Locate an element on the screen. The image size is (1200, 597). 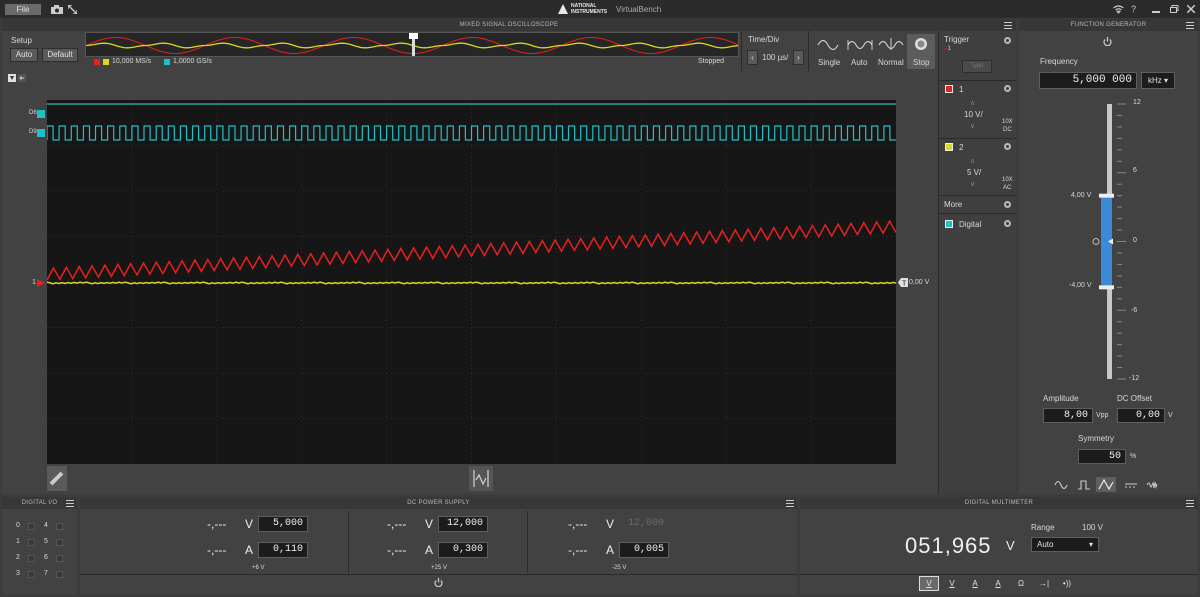
current-setpoint-field: 0,110 is located at coordinates (283, 550).